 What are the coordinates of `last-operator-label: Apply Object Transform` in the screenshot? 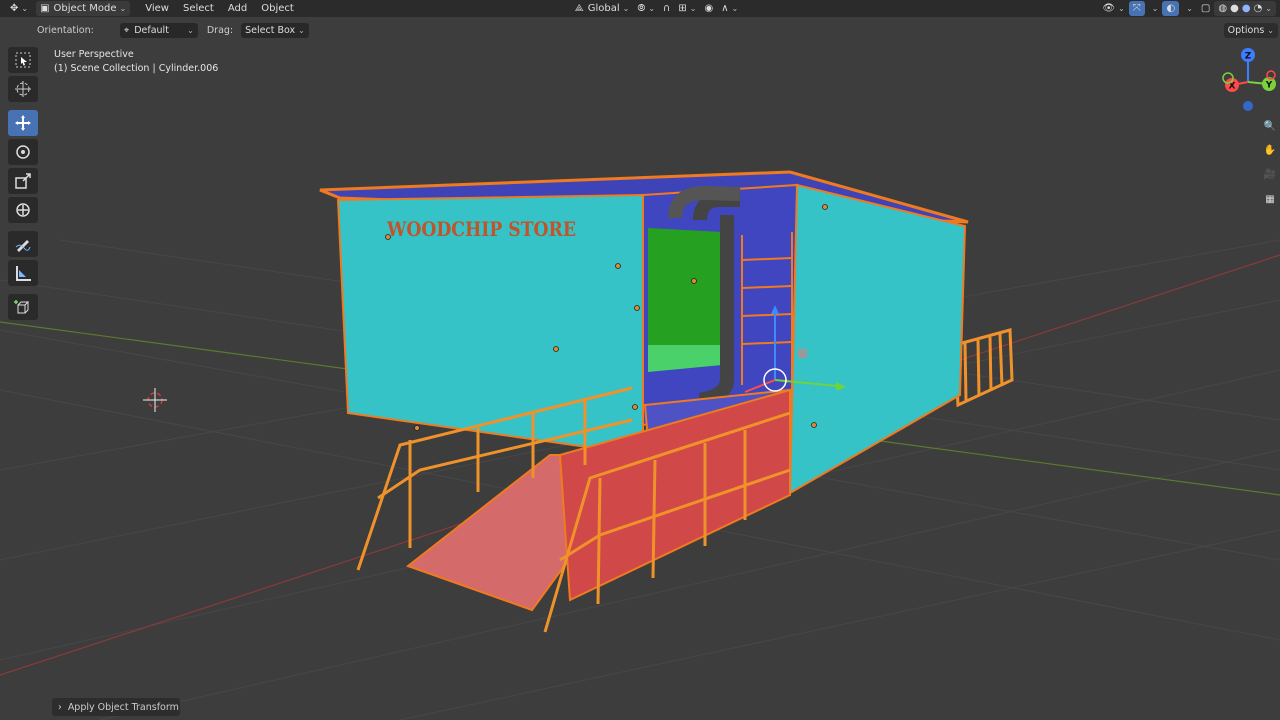 It's located at (123, 707).